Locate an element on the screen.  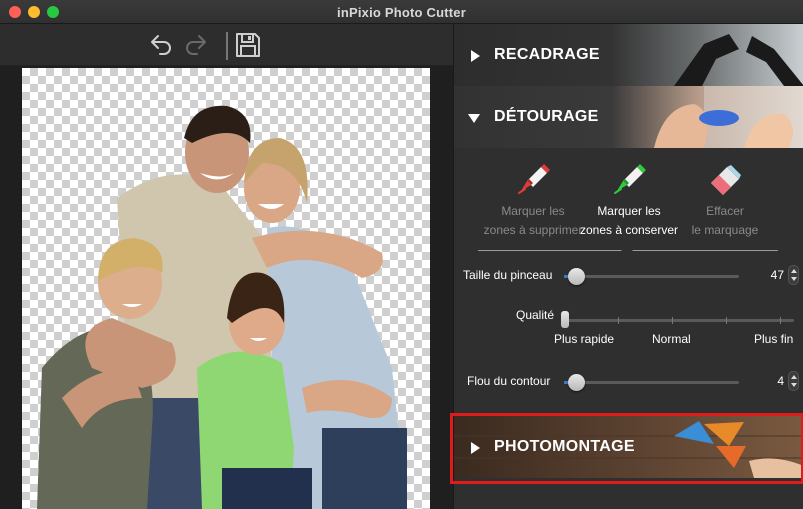
tool-mark-keep: Marquer les zones à conserver is located at coordinates (629, 200).